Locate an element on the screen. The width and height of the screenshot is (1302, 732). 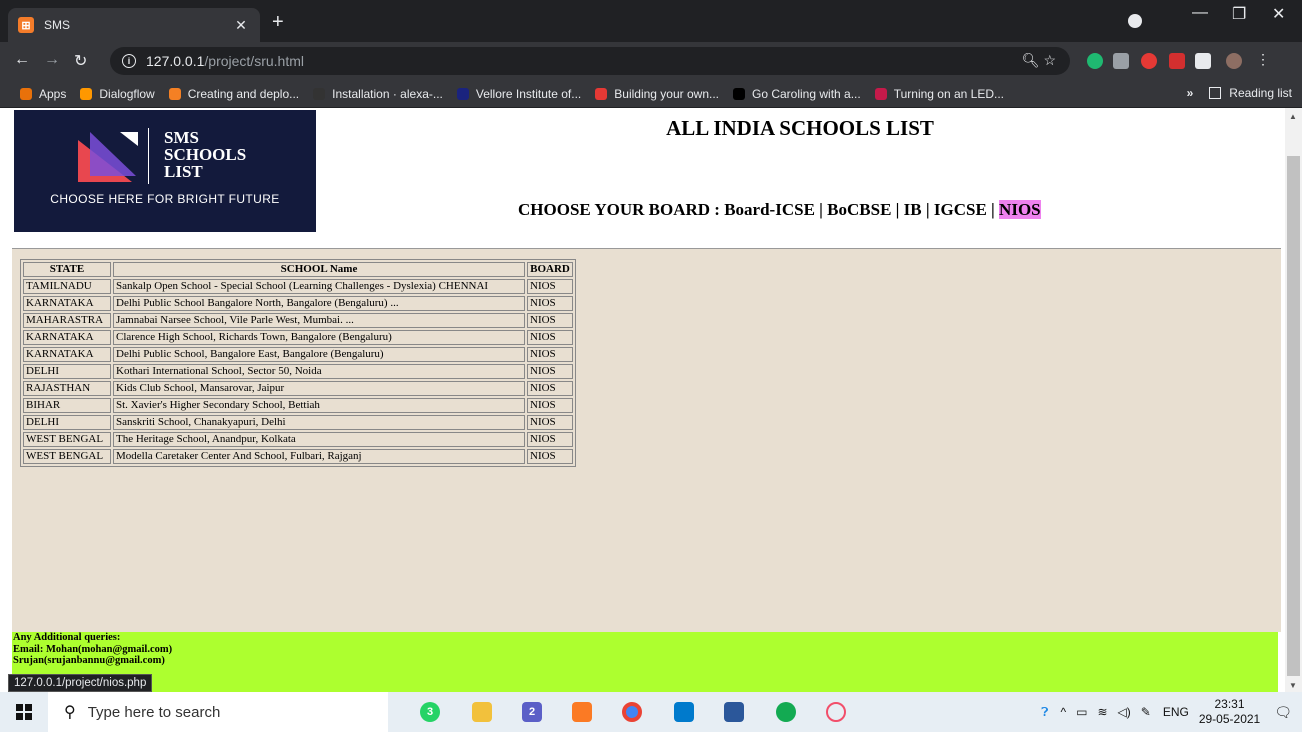
table-header-row: STATE SCHOOL Name BOARD is located at coordinates (298, 269).